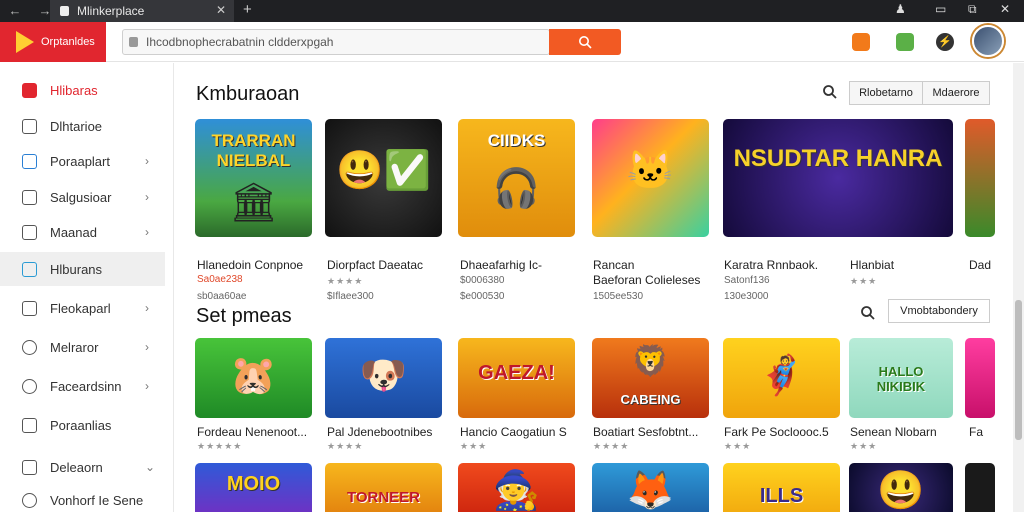 This screenshot has width=1024, height=512. What do you see at coordinates (53, 42) in the screenshot?
I see `logo: Orptanldes` at bounding box center [53, 42].